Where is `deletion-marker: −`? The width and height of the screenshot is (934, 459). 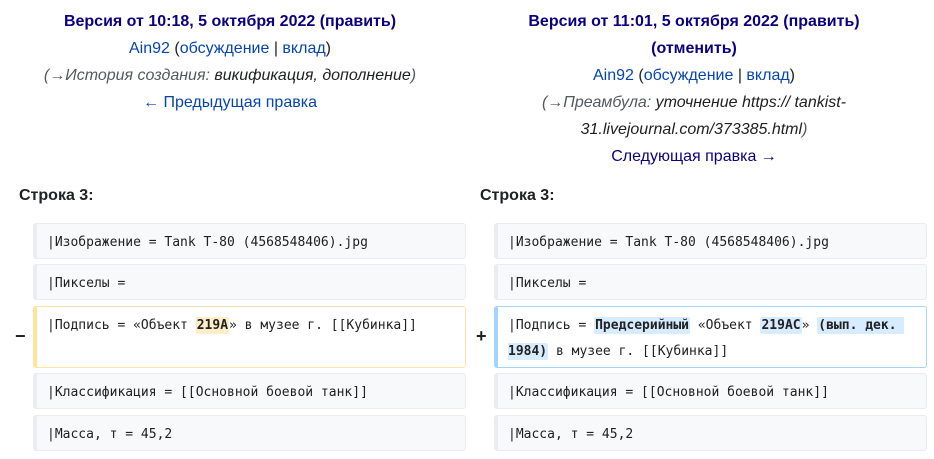 deletion-marker: − is located at coordinates (20, 336).